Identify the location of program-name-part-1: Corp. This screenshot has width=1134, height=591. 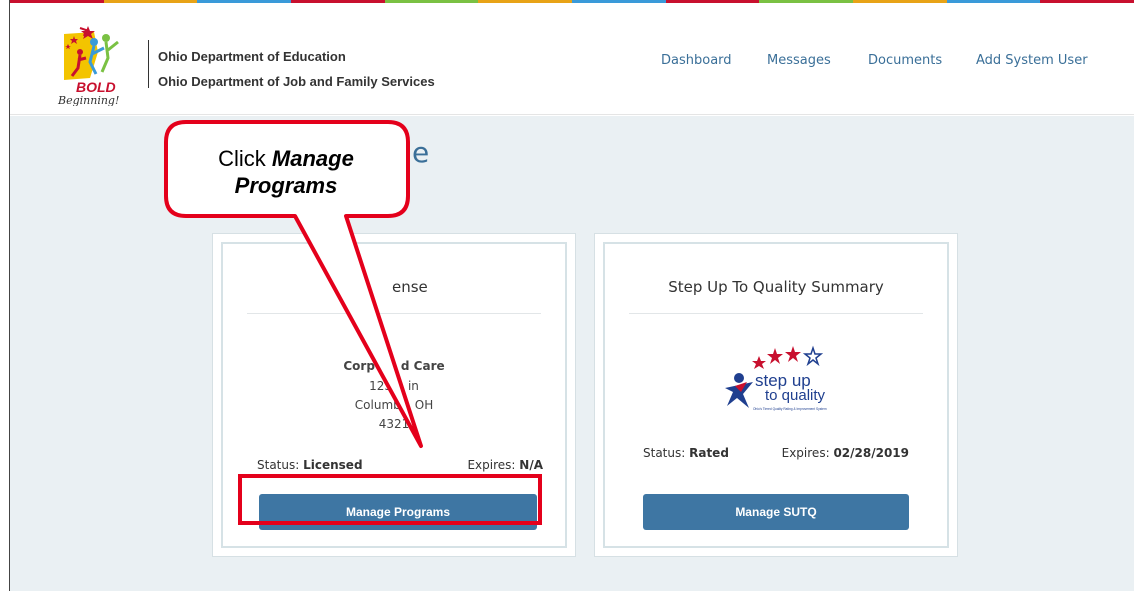
(359, 366).